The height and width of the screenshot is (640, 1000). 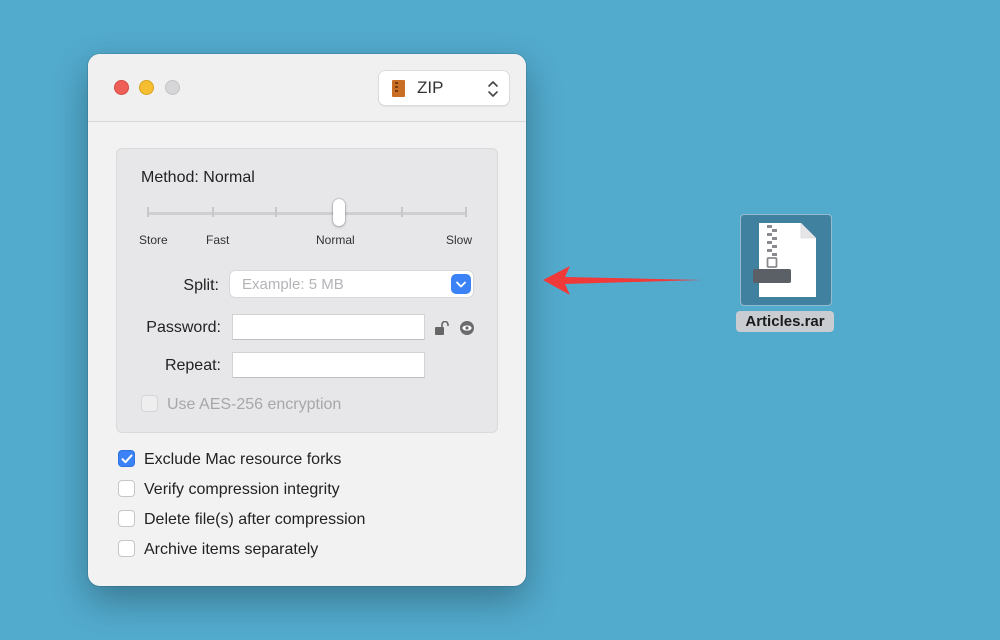 What do you see at coordinates (198, 177) in the screenshot?
I see `method-label: Method: Normal` at bounding box center [198, 177].